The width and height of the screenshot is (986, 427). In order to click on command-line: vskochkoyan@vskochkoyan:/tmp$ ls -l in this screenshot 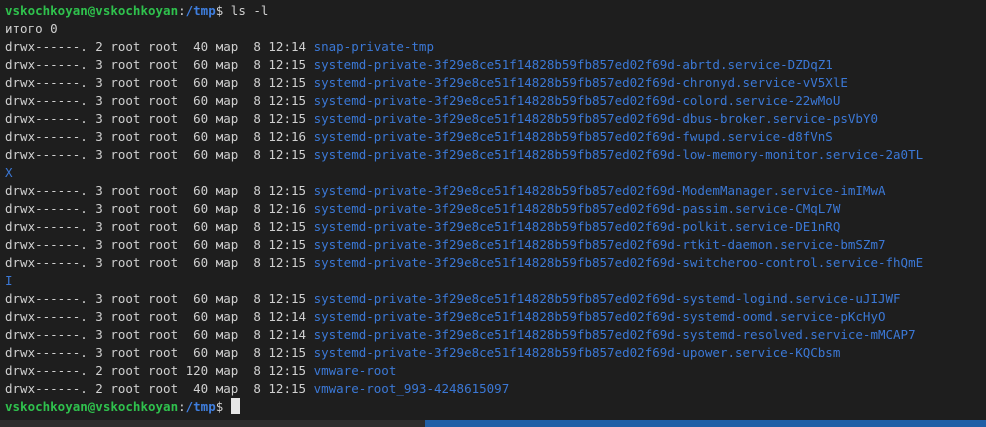, I will do `click(464, 11)`.